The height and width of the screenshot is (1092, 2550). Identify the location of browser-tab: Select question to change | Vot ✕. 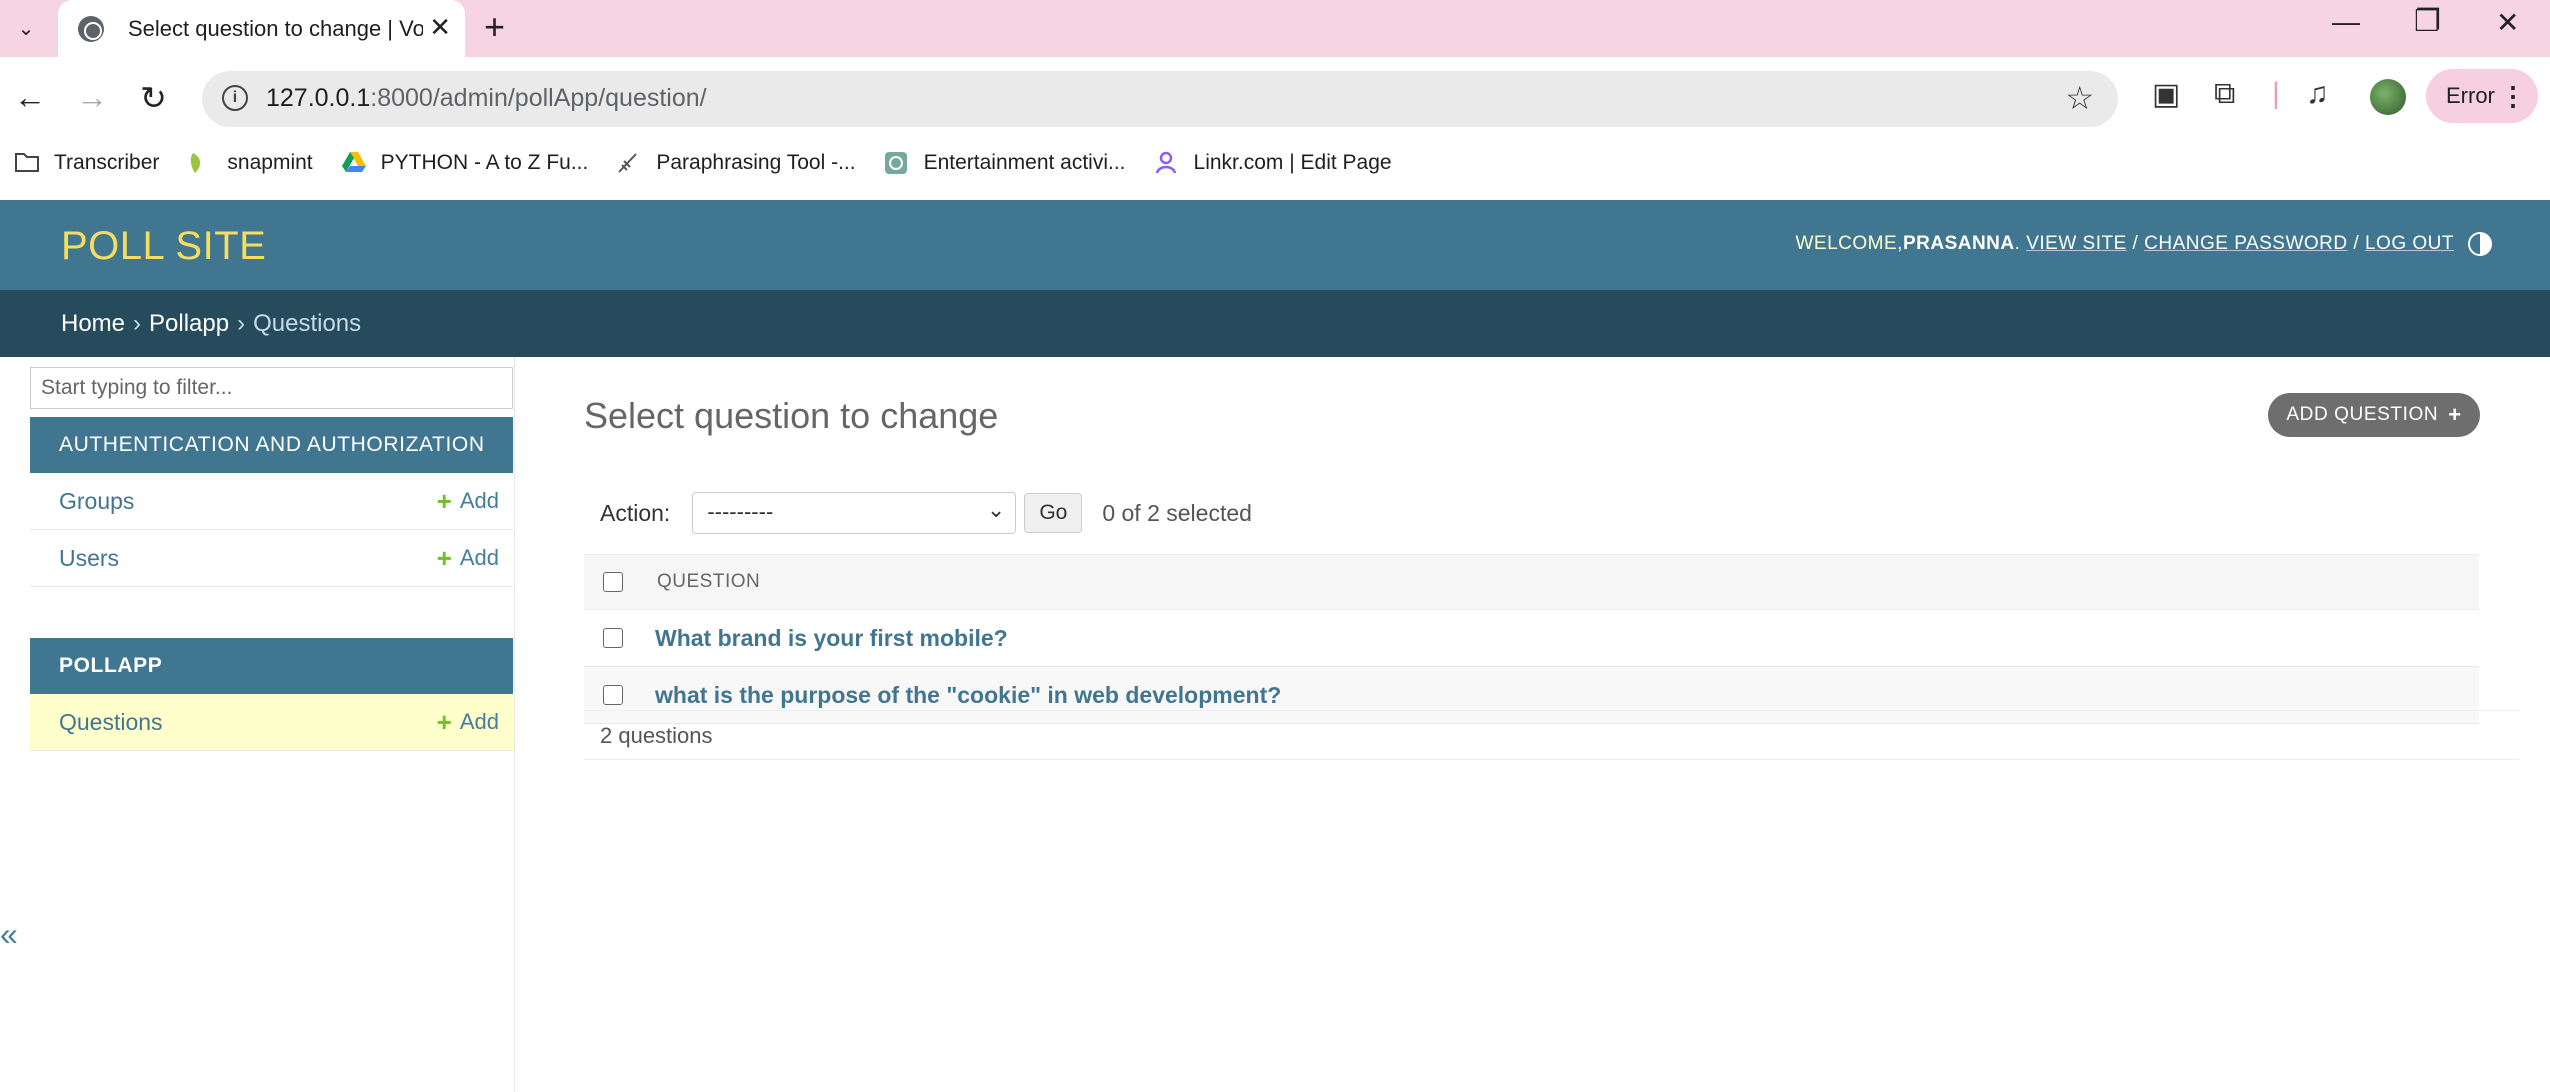
(261, 28).